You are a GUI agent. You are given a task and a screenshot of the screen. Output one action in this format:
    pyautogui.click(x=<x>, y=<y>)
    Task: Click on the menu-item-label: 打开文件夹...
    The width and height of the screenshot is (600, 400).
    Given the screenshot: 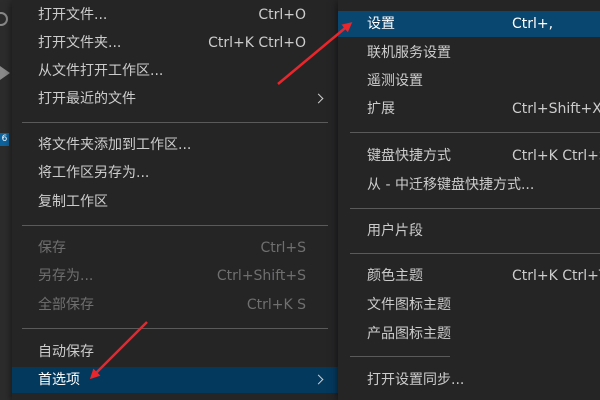 What is the action you would take?
    pyautogui.click(x=80, y=43)
    